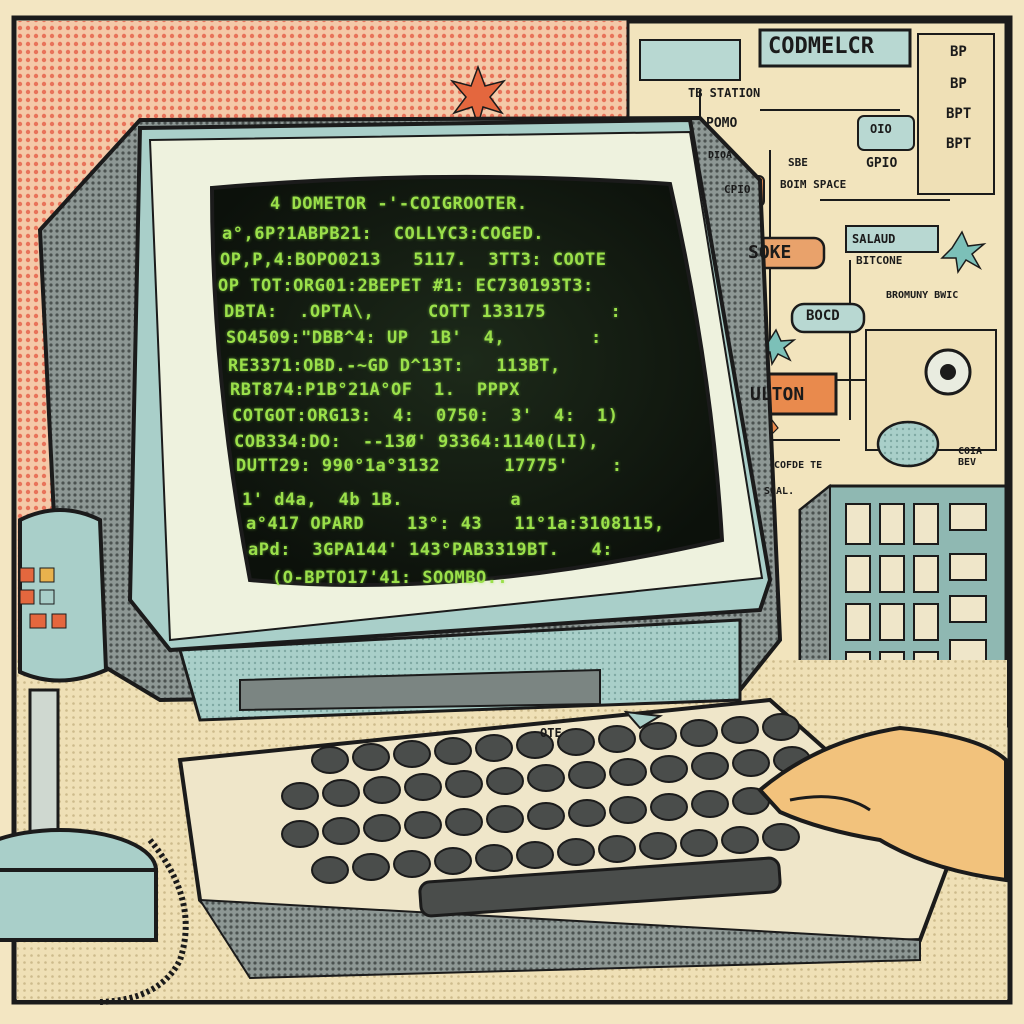 This screenshot has height=1024, width=1024. Describe the element at coordinates (382, 500) in the screenshot. I see `screen-line: 1' d4a, 4b 1B. a` at that location.